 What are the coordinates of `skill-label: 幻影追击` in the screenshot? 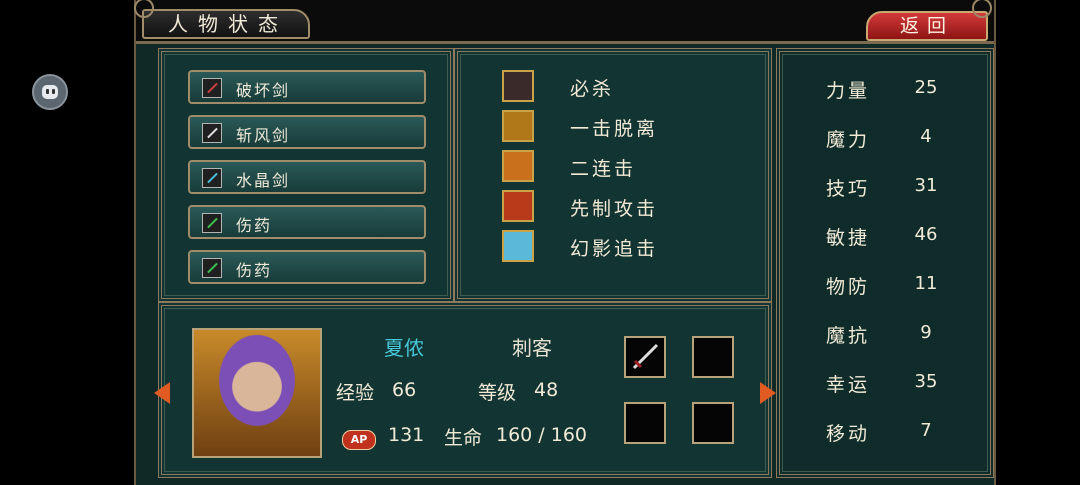 It's located at (614, 249).